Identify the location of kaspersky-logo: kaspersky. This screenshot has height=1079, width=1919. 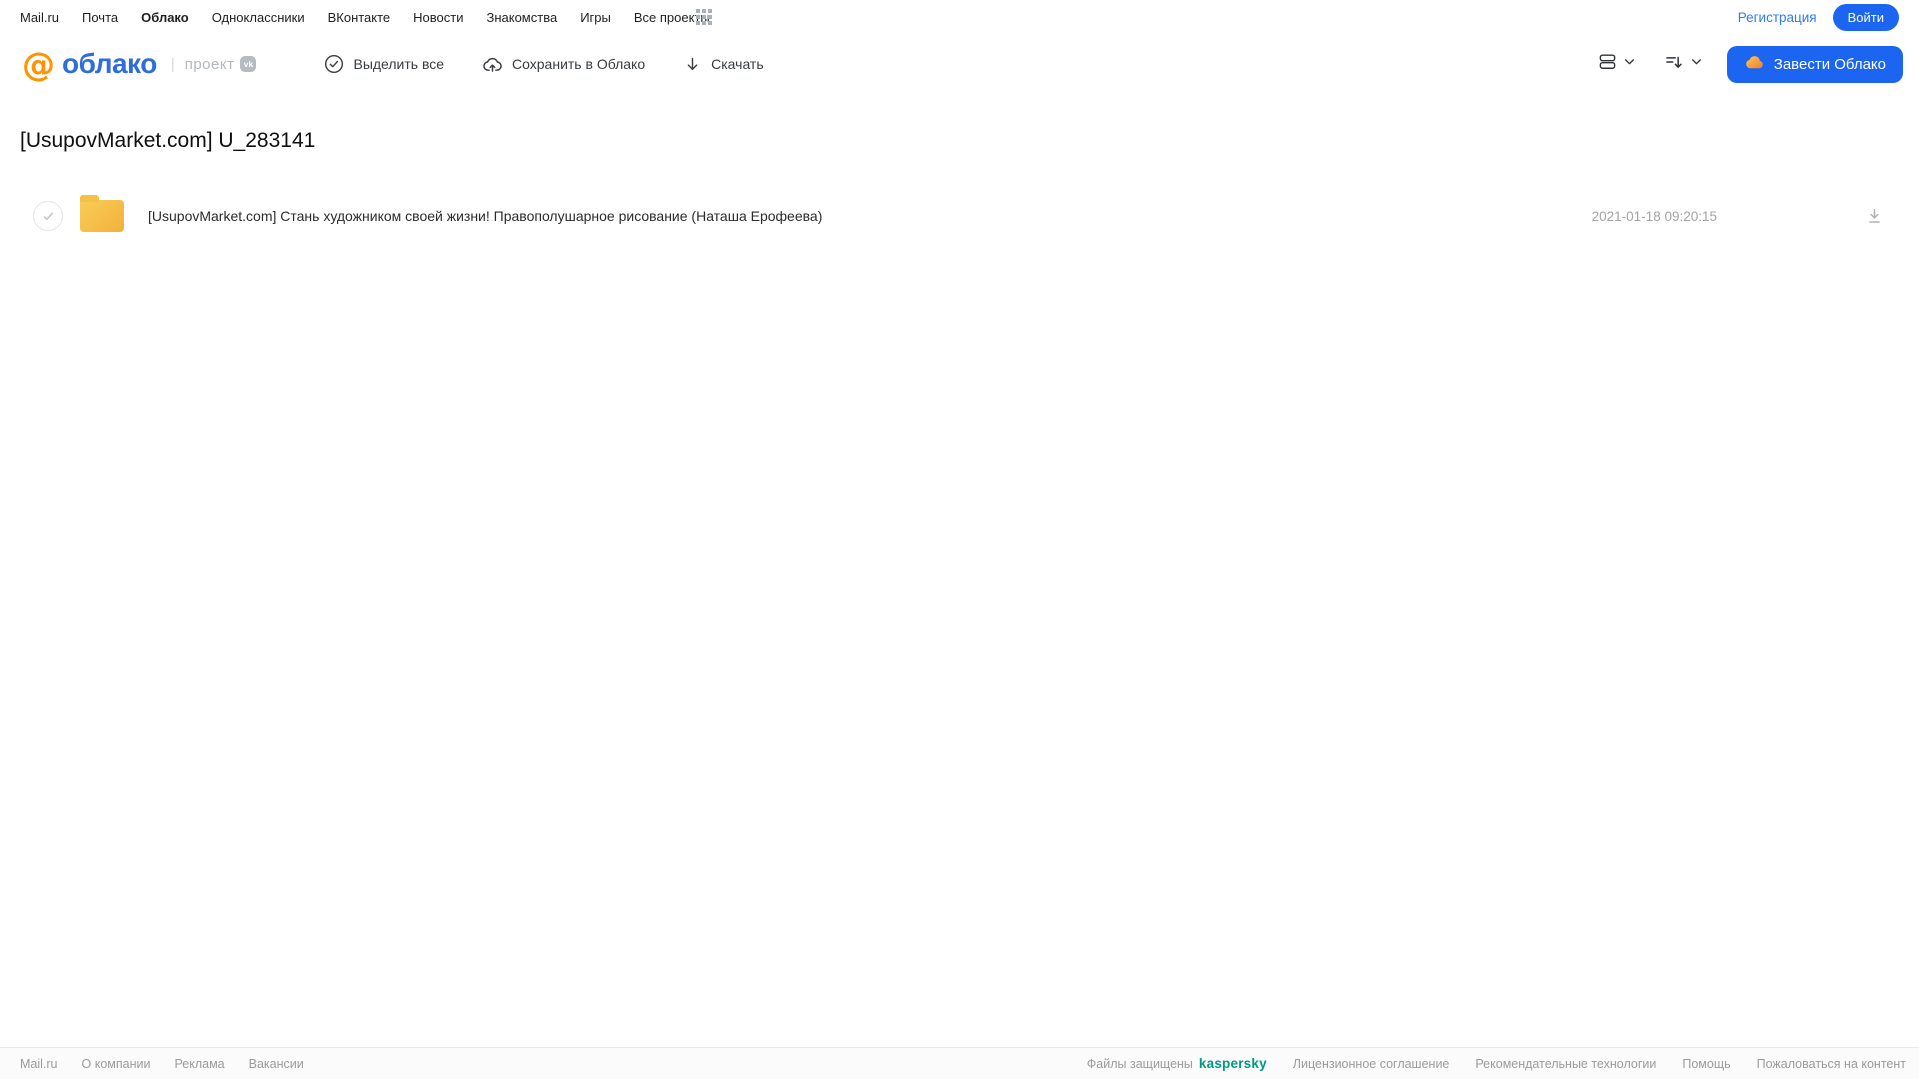
(1233, 1063).